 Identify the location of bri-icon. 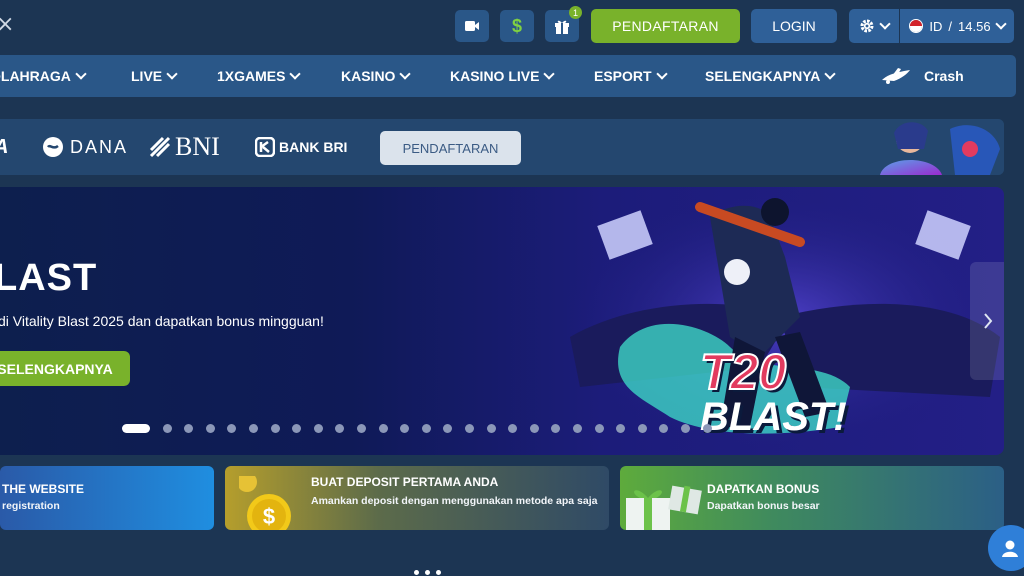
(265, 147).